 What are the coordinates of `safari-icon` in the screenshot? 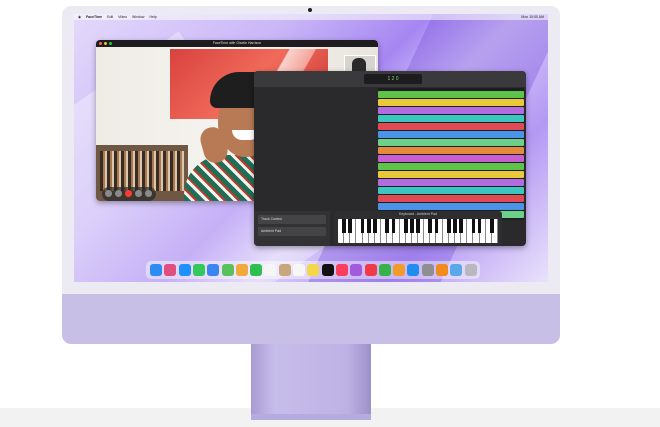 It's located at (184, 270).